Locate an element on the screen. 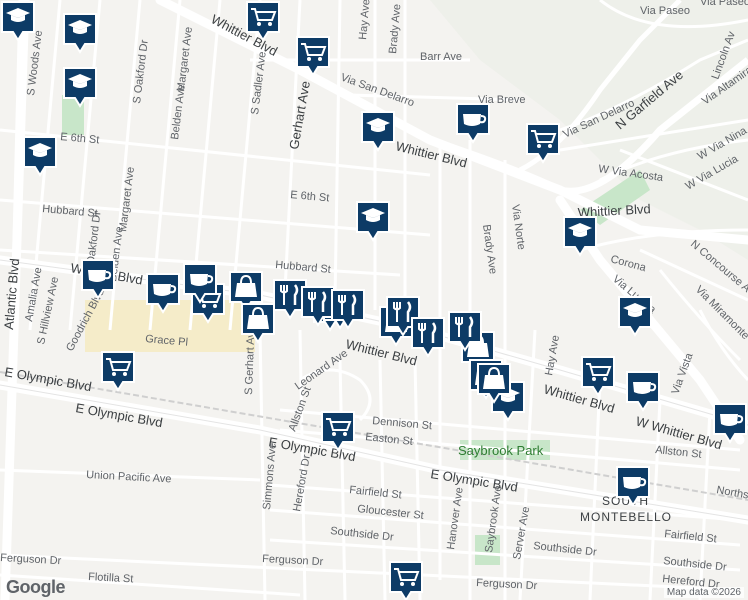 This screenshot has width=748, height=600. map-attribution: Map data ©2026 is located at coordinates (703, 592).